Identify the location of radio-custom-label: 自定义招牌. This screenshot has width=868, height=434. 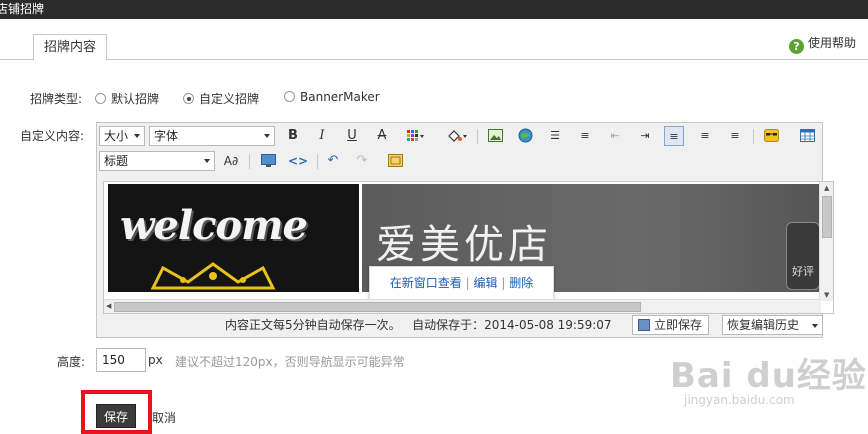
(229, 99).